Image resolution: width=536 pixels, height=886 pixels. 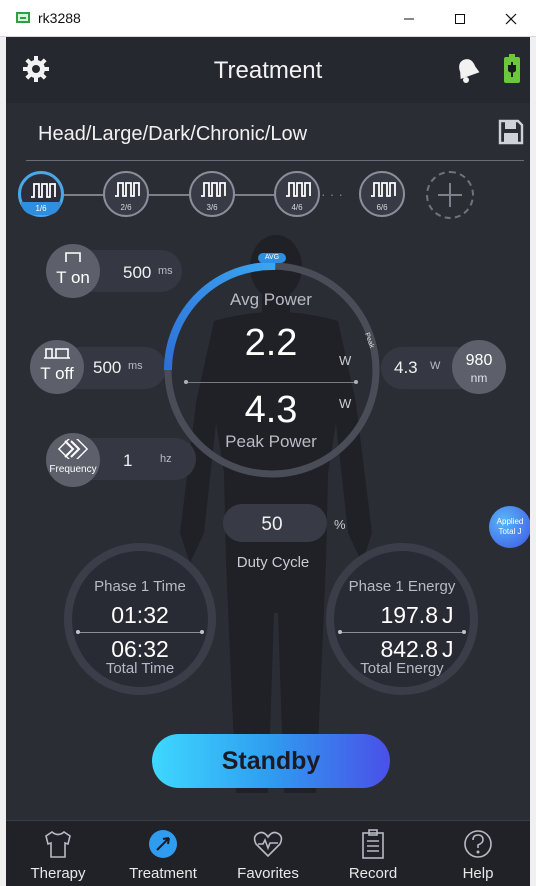 I want to click on phase-button-4: 4/6, so click(x=297, y=194).